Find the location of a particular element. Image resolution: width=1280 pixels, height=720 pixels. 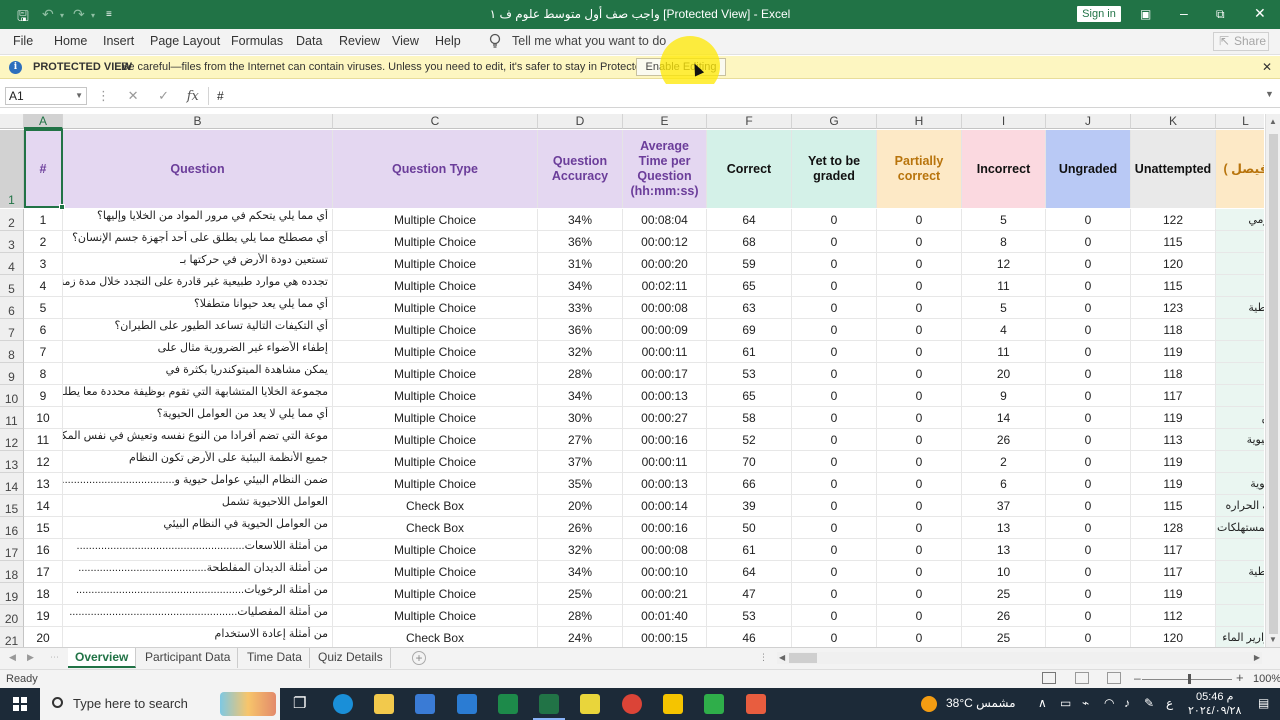

cell-incorrect: 8 is located at coordinates (1004, 242).